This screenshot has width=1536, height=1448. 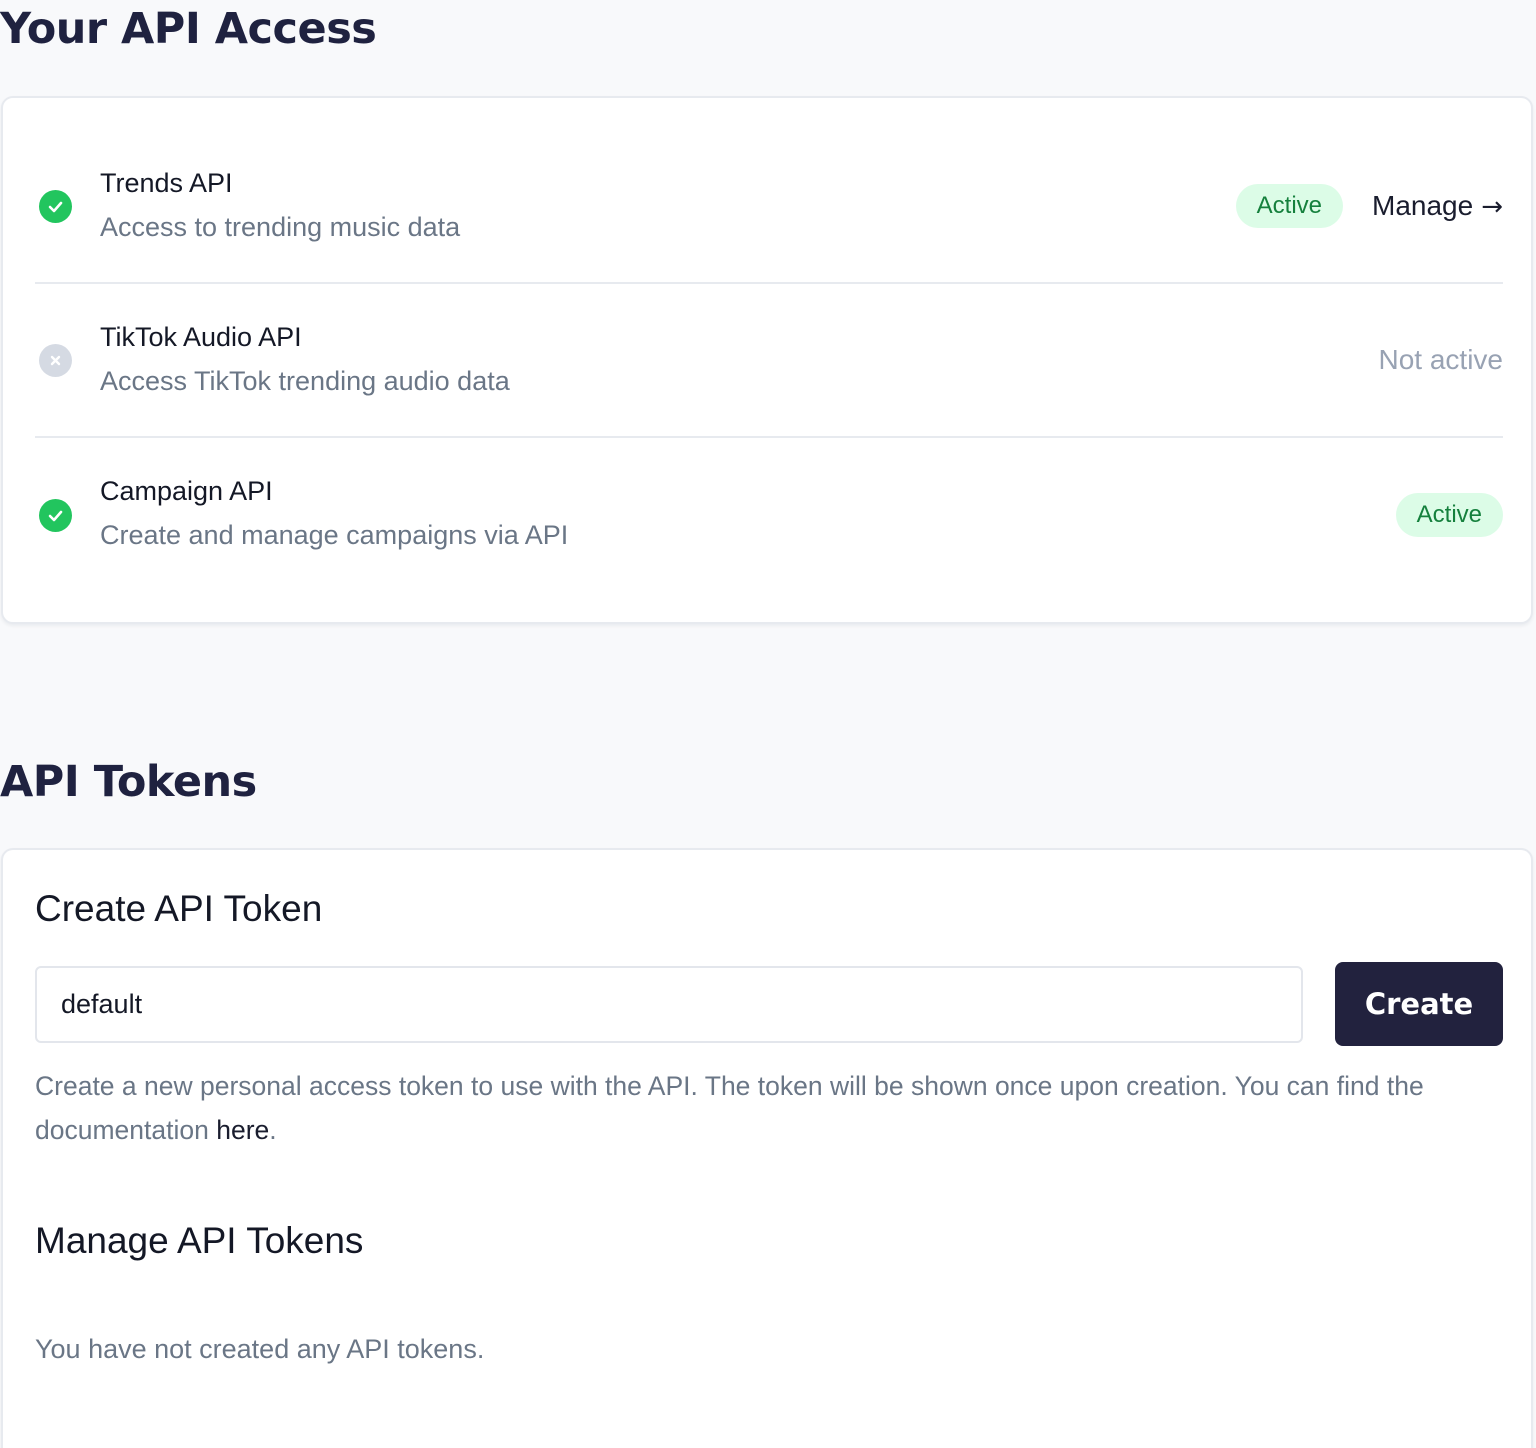 What do you see at coordinates (1423, 205) in the screenshot?
I see `manage-label: Manage` at bounding box center [1423, 205].